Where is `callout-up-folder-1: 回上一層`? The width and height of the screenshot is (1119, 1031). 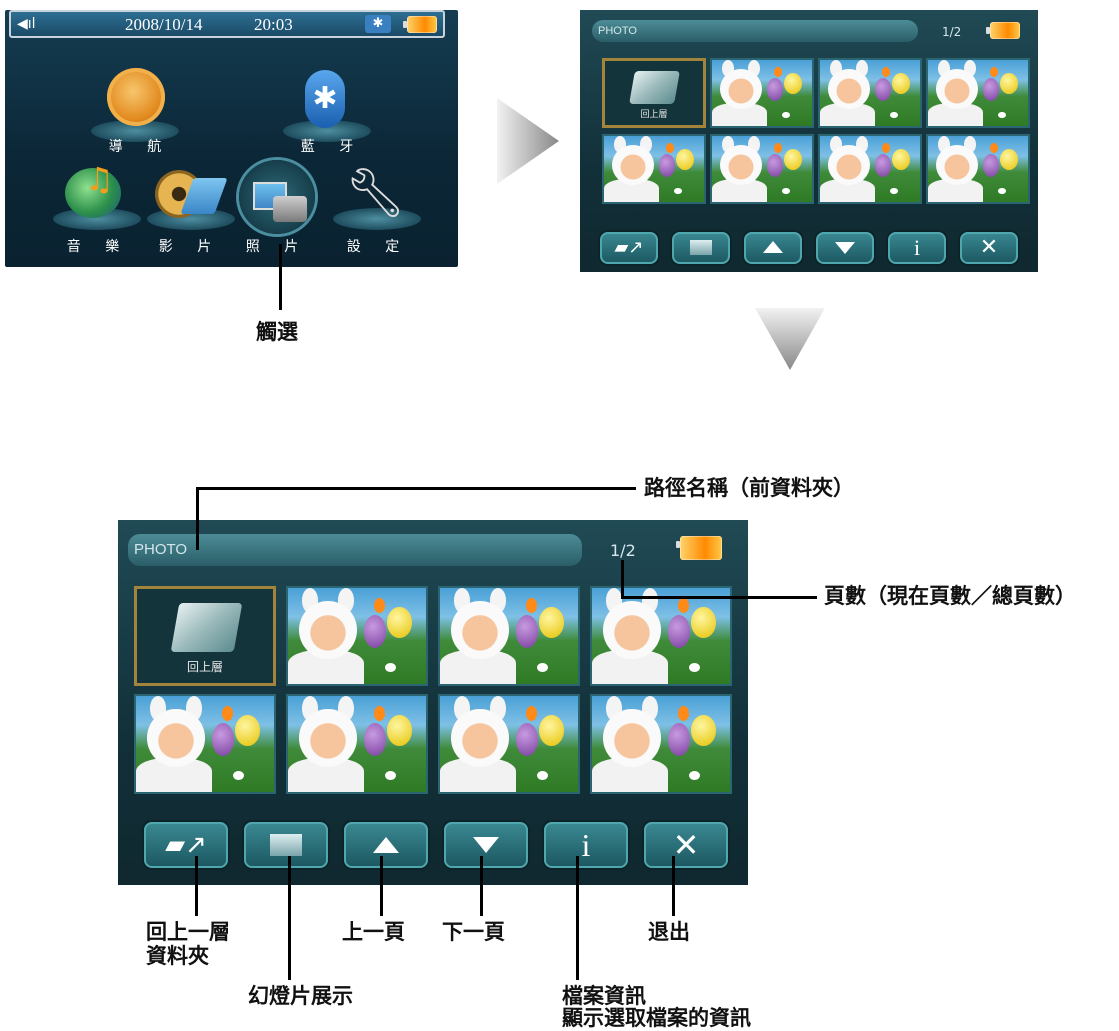 callout-up-folder-1: 回上一層 is located at coordinates (188, 932).